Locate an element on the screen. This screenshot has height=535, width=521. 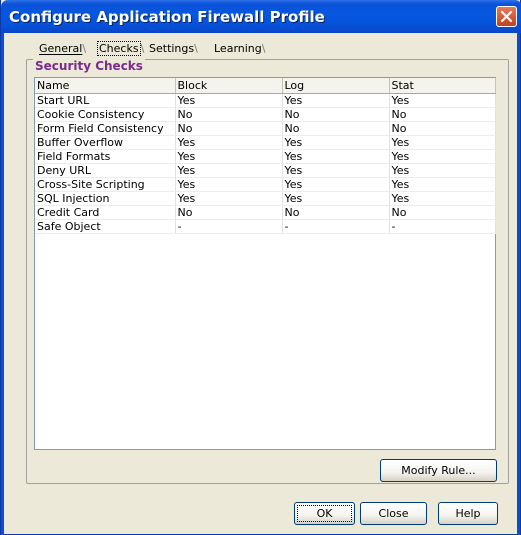
close-button: Close is located at coordinates (393, 513).